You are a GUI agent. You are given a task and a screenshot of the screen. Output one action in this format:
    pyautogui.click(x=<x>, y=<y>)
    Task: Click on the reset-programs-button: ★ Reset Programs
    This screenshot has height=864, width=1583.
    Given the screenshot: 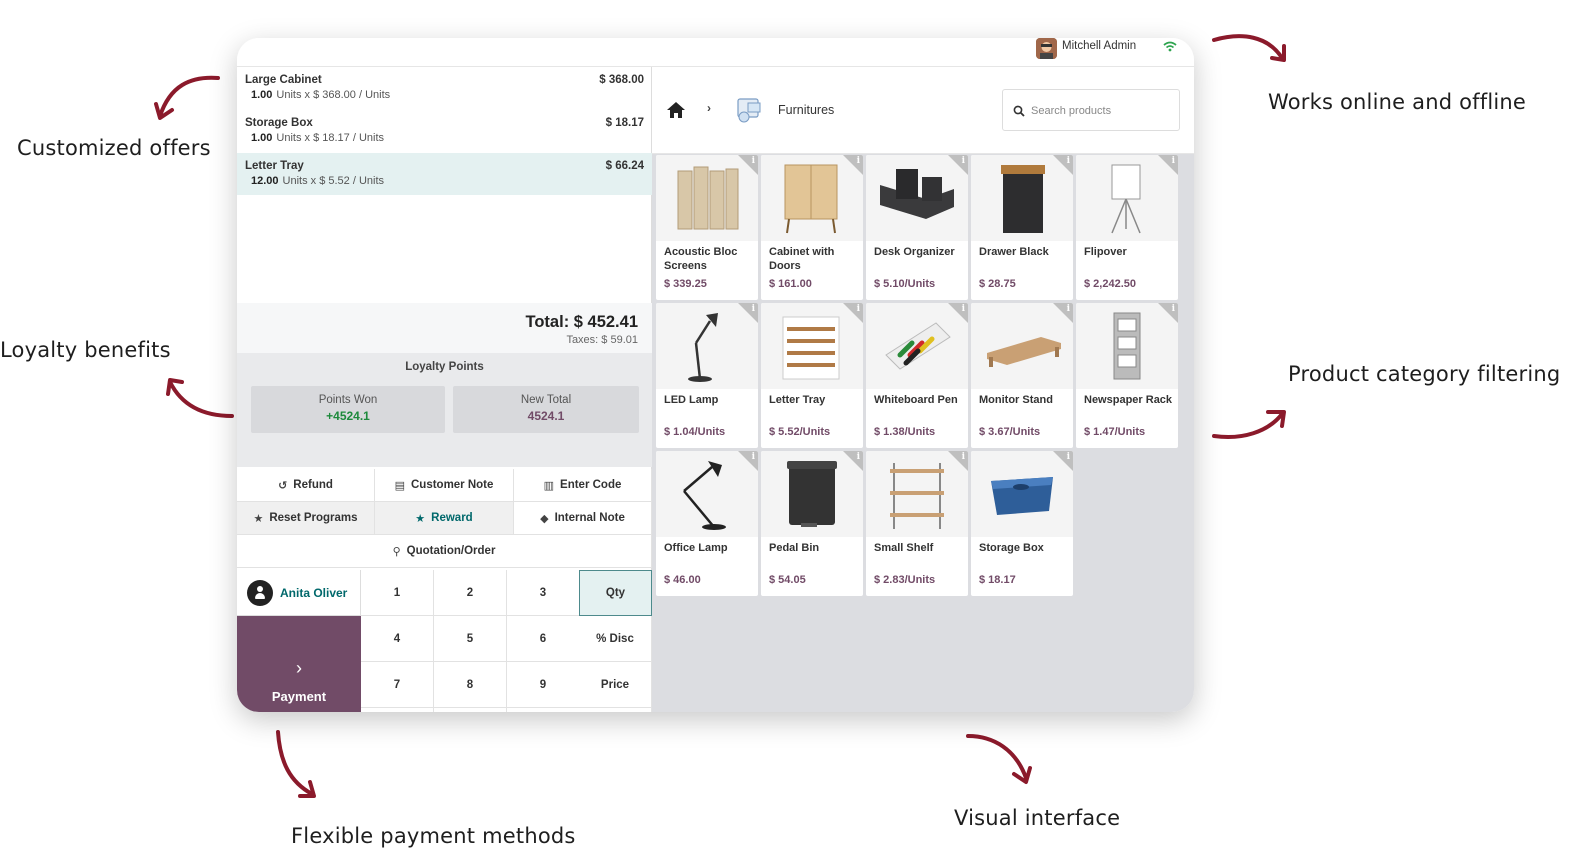 What is the action you would take?
    pyautogui.click(x=306, y=518)
    